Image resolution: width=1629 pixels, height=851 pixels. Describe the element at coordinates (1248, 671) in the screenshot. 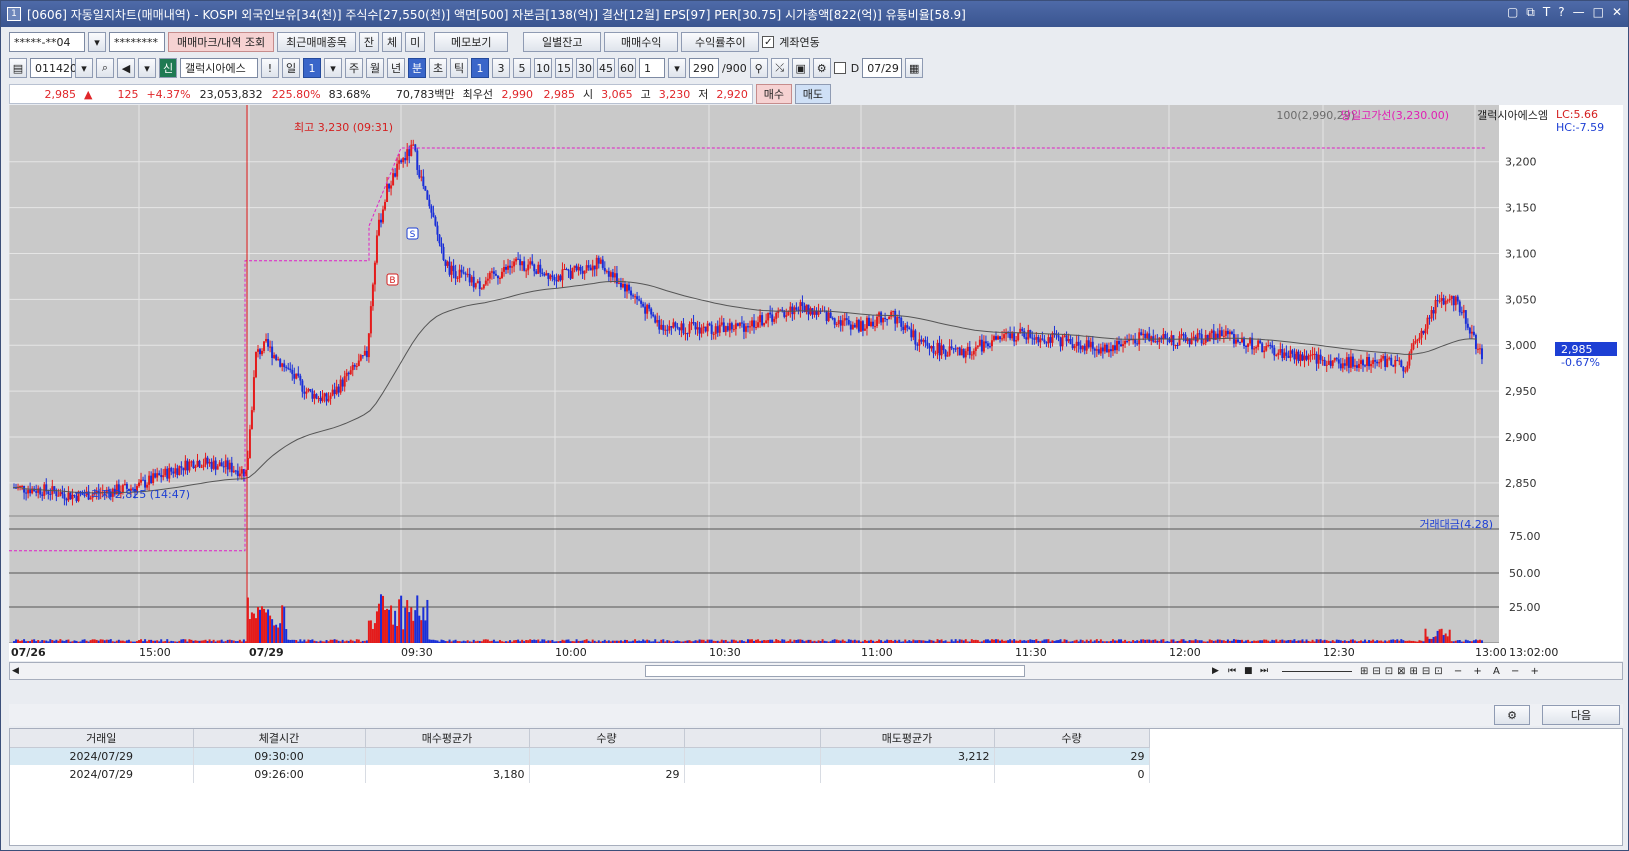

I see `stop-icon: ■` at that location.